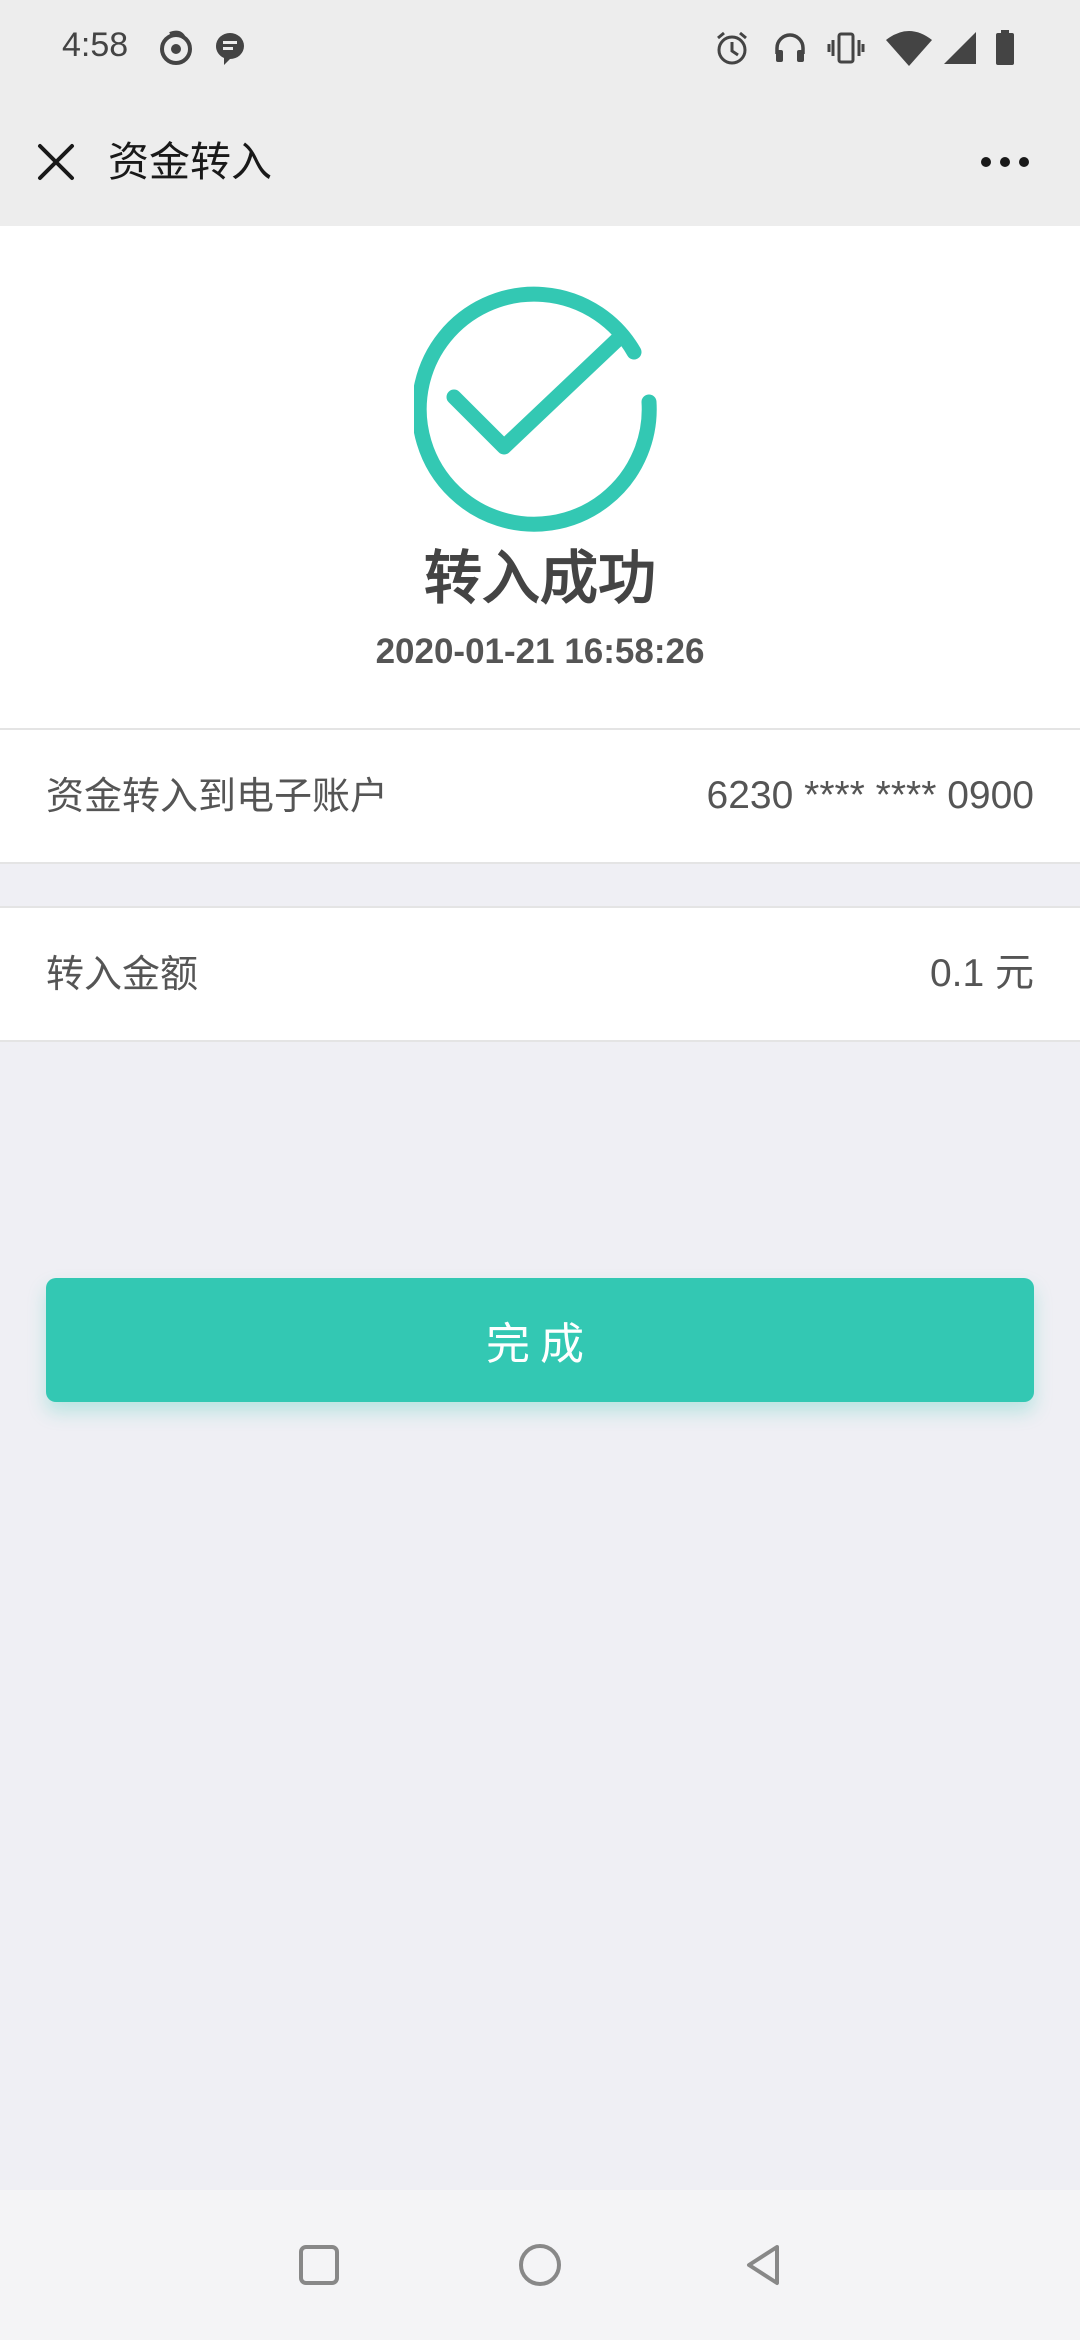  What do you see at coordinates (122, 974) in the screenshot?
I see `amount-label: 转入金额` at bounding box center [122, 974].